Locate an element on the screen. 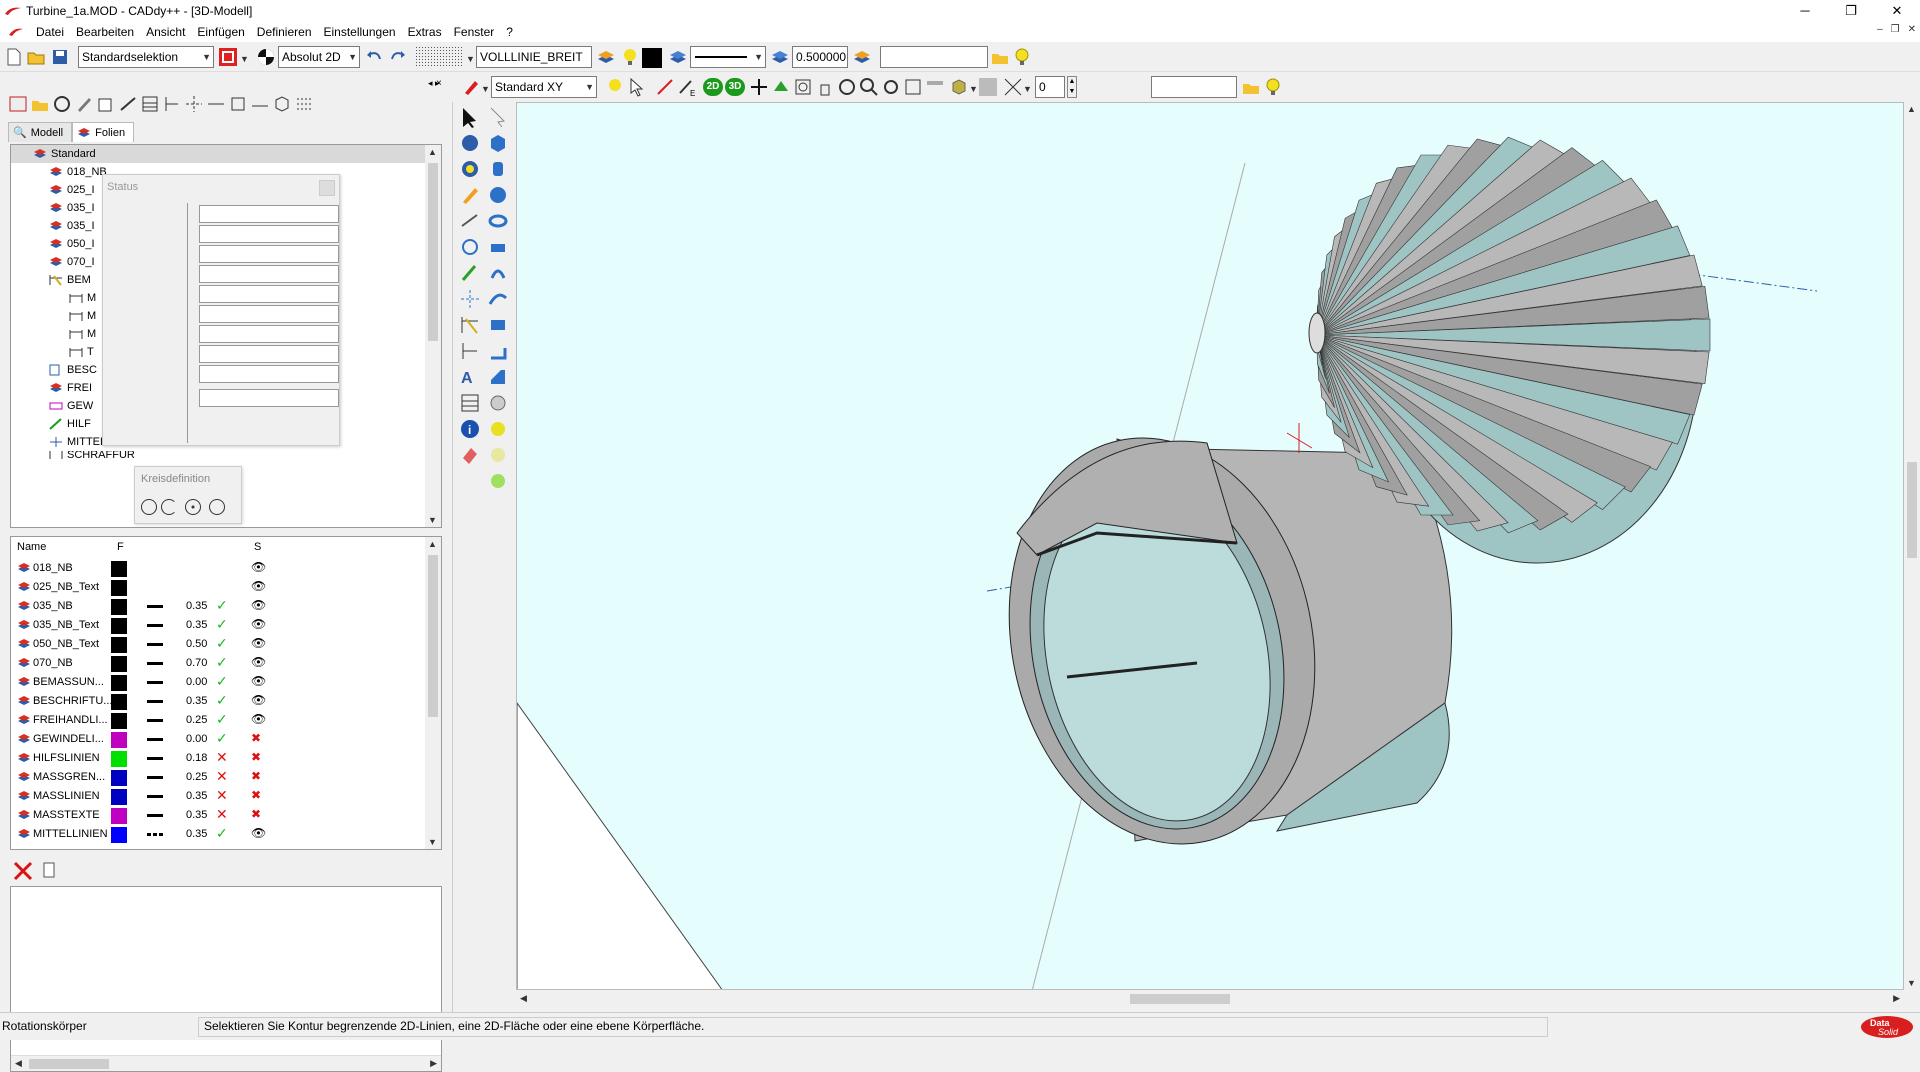 The height and width of the screenshot is (1072, 1920). layer-target-icon is located at coordinates (62, 104).